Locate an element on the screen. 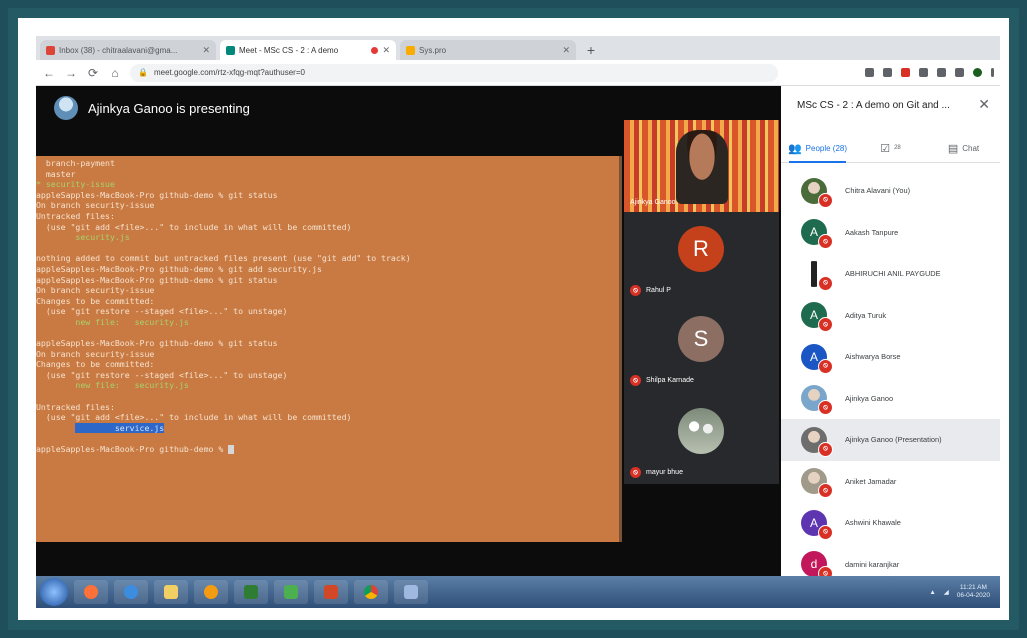 The image size is (1027, 638). participant-name: ABHIRUCHI ANIL PAYGUDE is located at coordinates (893, 274).